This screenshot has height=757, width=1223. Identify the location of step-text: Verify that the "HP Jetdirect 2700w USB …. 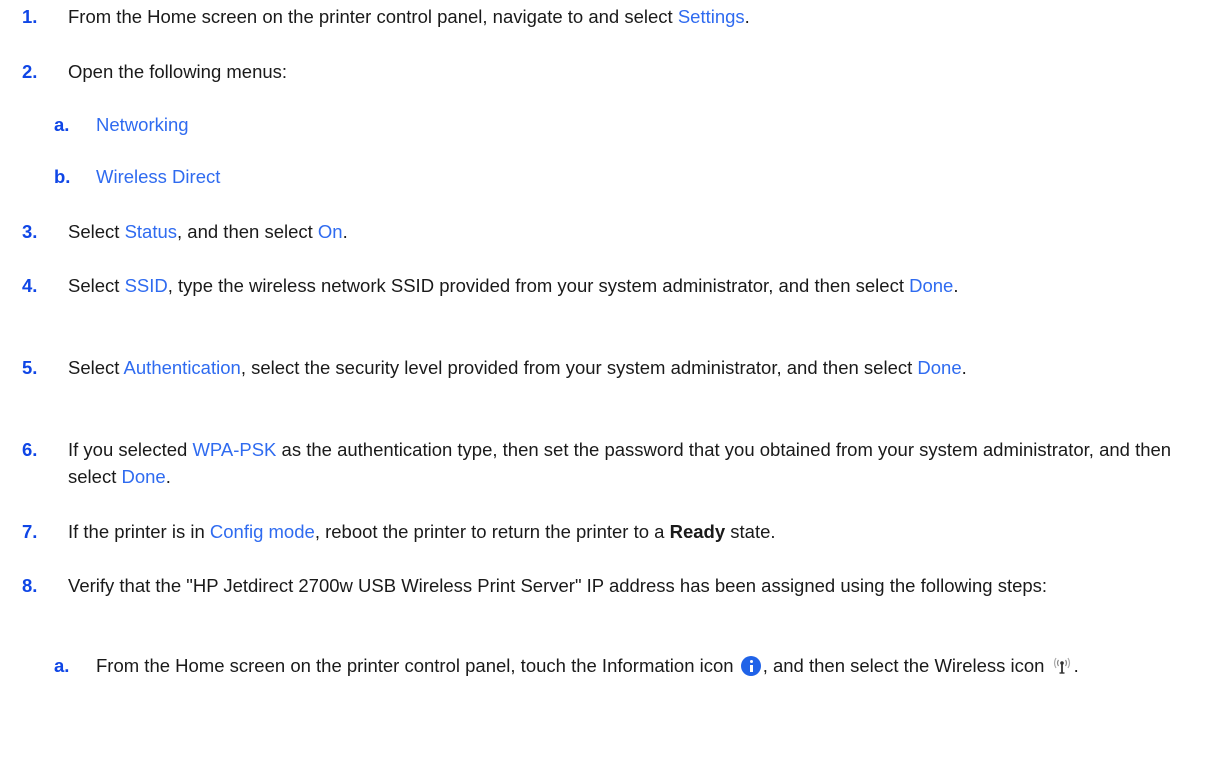
(558, 585).